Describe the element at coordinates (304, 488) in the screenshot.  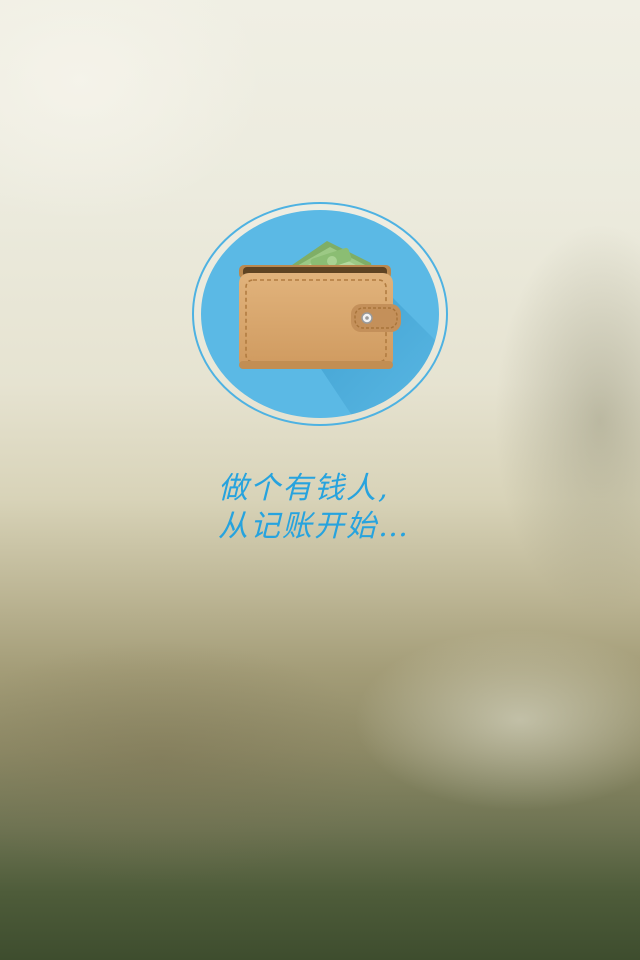
I see `slogan-line-1: 做个有钱人,` at that location.